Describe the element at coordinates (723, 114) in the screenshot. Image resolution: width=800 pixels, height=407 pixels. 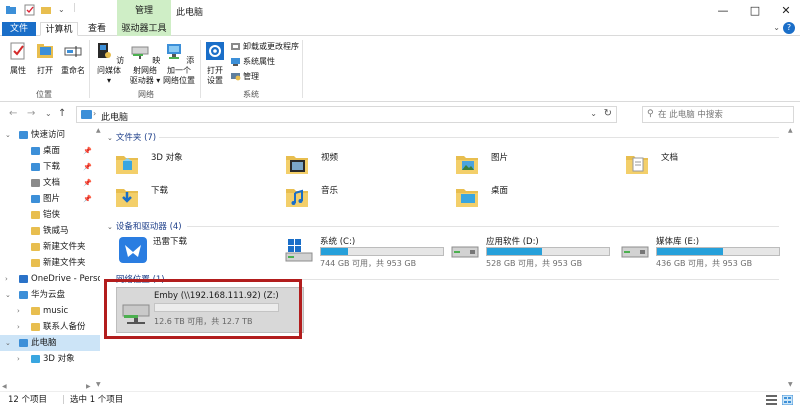
I see `search-input` at that location.